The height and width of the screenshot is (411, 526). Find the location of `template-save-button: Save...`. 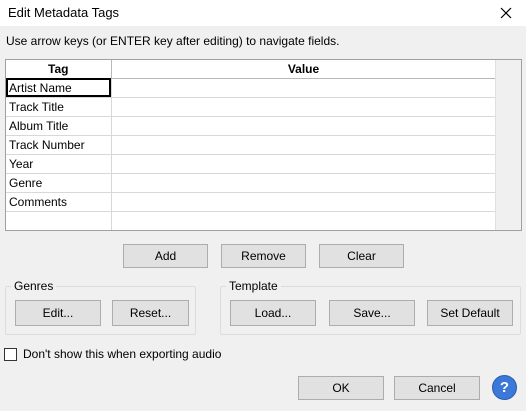

template-save-button: Save... is located at coordinates (372, 313).